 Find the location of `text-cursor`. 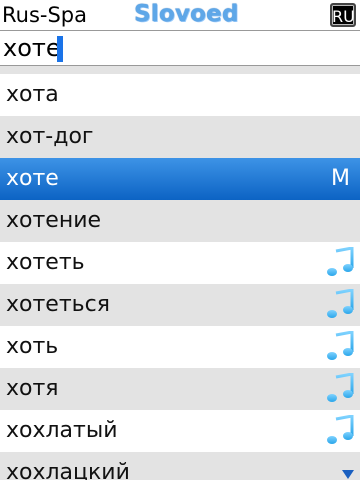

text-cursor is located at coordinates (60, 49).